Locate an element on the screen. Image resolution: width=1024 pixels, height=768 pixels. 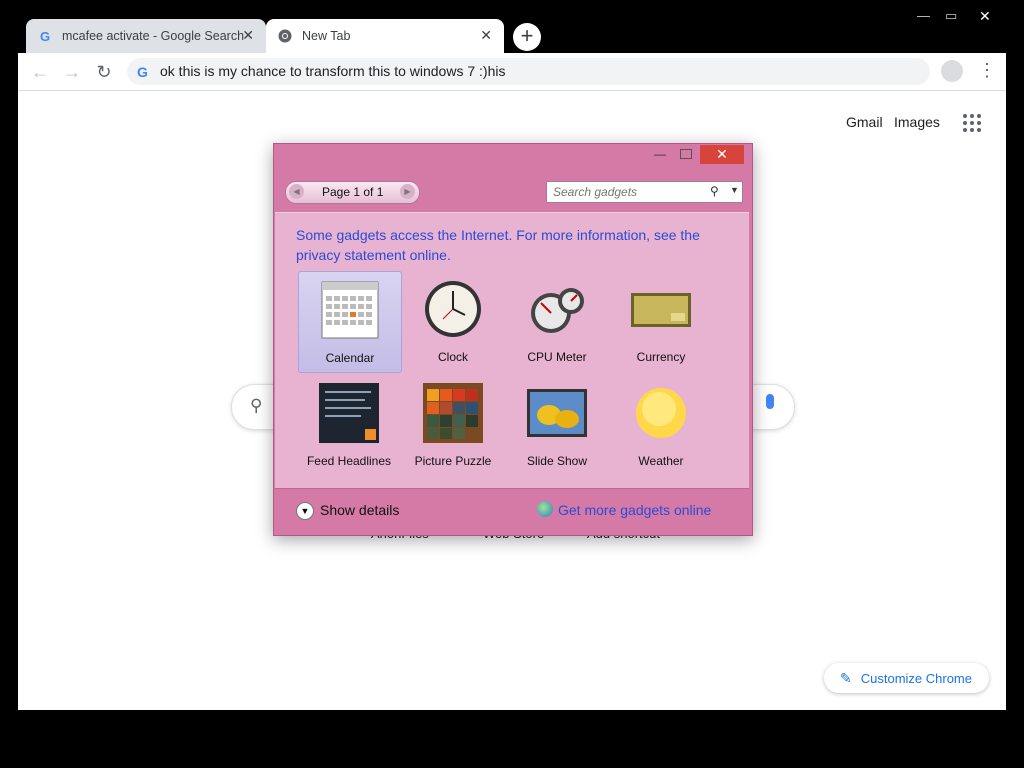
gadget-name: Weather is located at coordinates (661, 461).